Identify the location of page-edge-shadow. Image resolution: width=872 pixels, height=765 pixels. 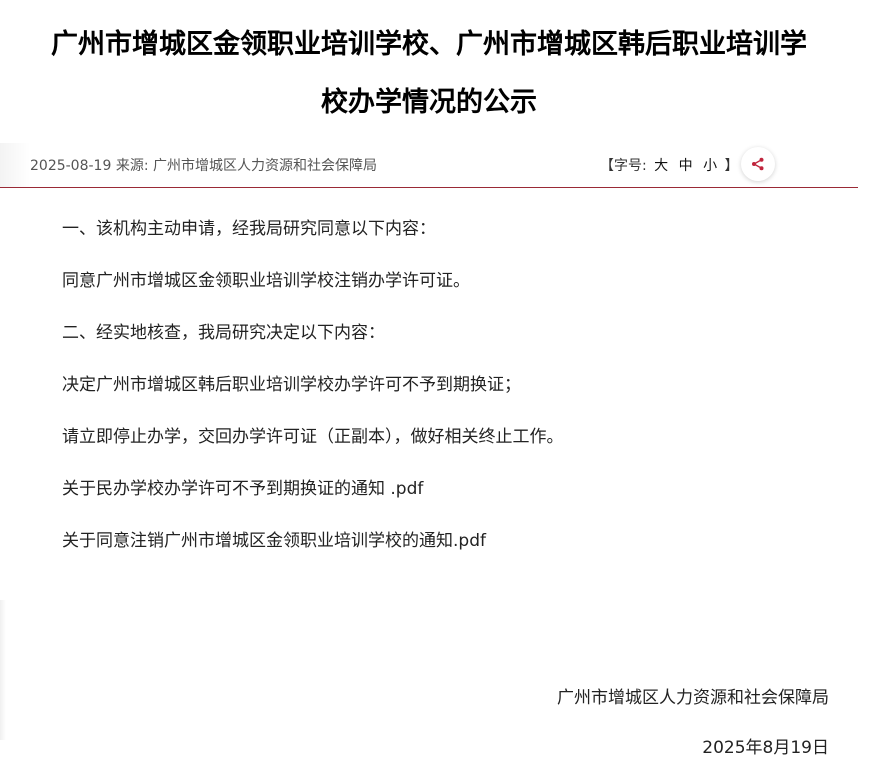
(3, 670).